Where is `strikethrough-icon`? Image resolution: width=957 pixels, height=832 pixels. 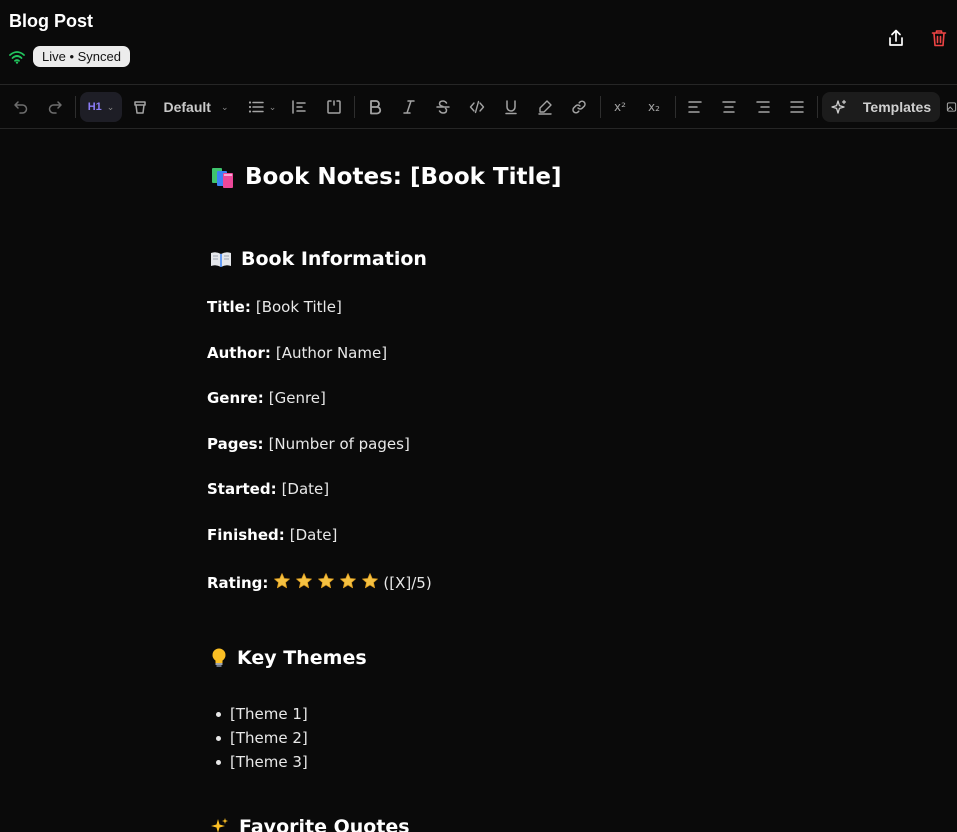
strikethrough-icon is located at coordinates (443, 107).